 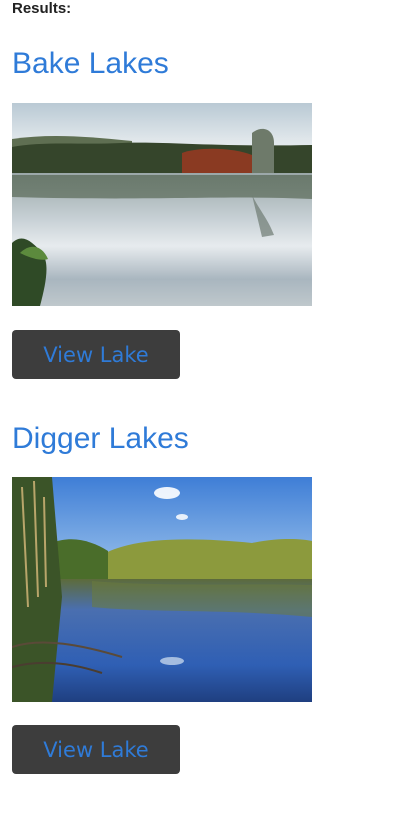 What do you see at coordinates (100, 439) in the screenshot?
I see `lake-title-digger-lakes: Digger Lakes` at bounding box center [100, 439].